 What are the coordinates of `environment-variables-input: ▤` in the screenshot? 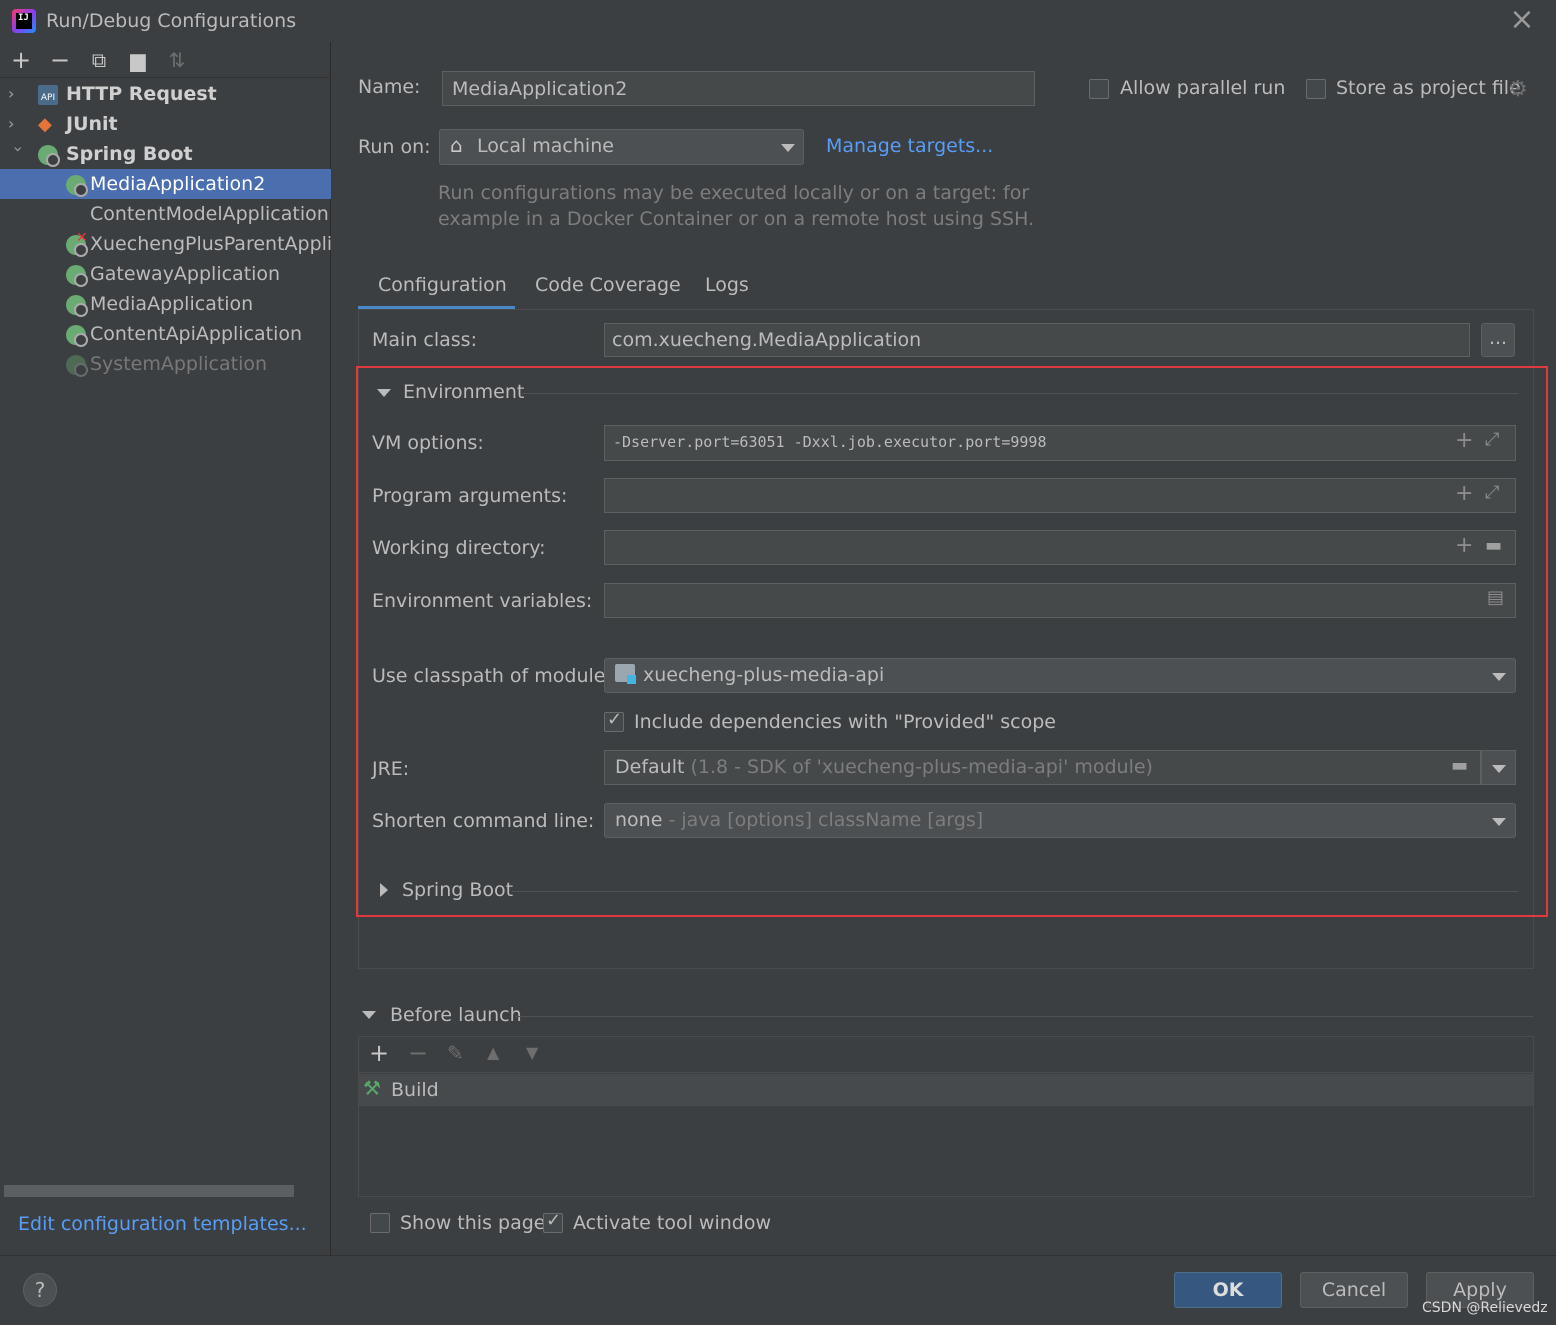 It's located at (1060, 600).